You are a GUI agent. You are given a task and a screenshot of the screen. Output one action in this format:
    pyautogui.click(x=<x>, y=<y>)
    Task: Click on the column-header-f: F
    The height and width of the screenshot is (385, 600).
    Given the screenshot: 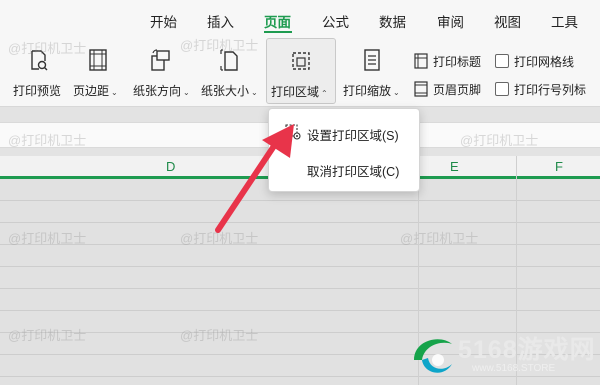 What is the action you would take?
    pyautogui.click(x=558, y=166)
    